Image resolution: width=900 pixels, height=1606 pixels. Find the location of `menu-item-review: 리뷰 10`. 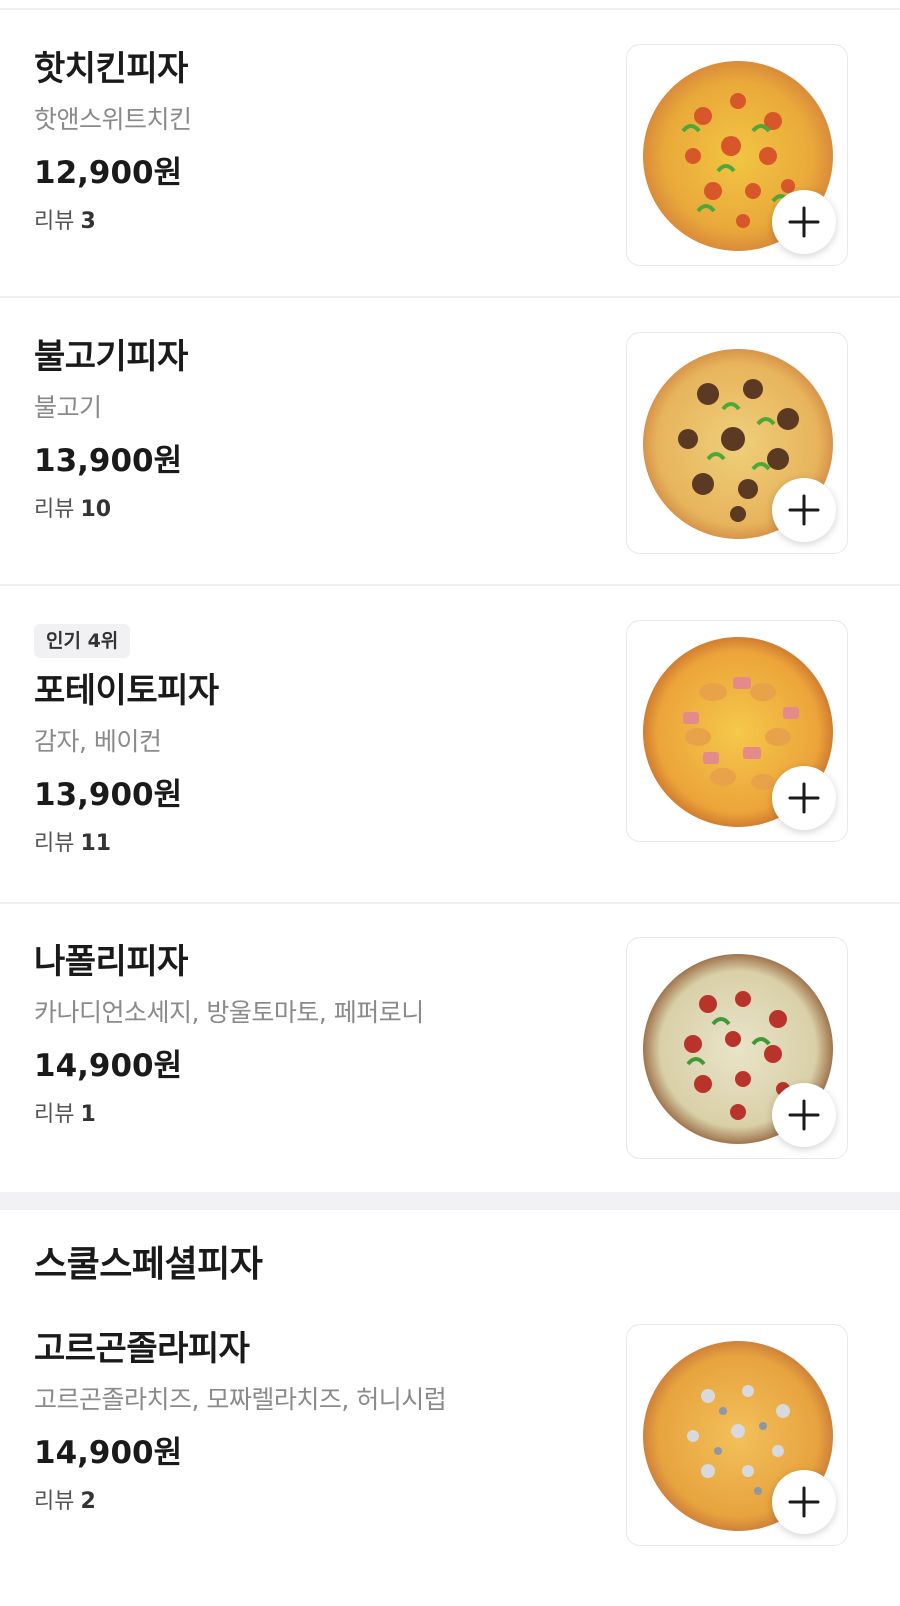

menu-item-review: 리뷰 10 is located at coordinates (314, 510).